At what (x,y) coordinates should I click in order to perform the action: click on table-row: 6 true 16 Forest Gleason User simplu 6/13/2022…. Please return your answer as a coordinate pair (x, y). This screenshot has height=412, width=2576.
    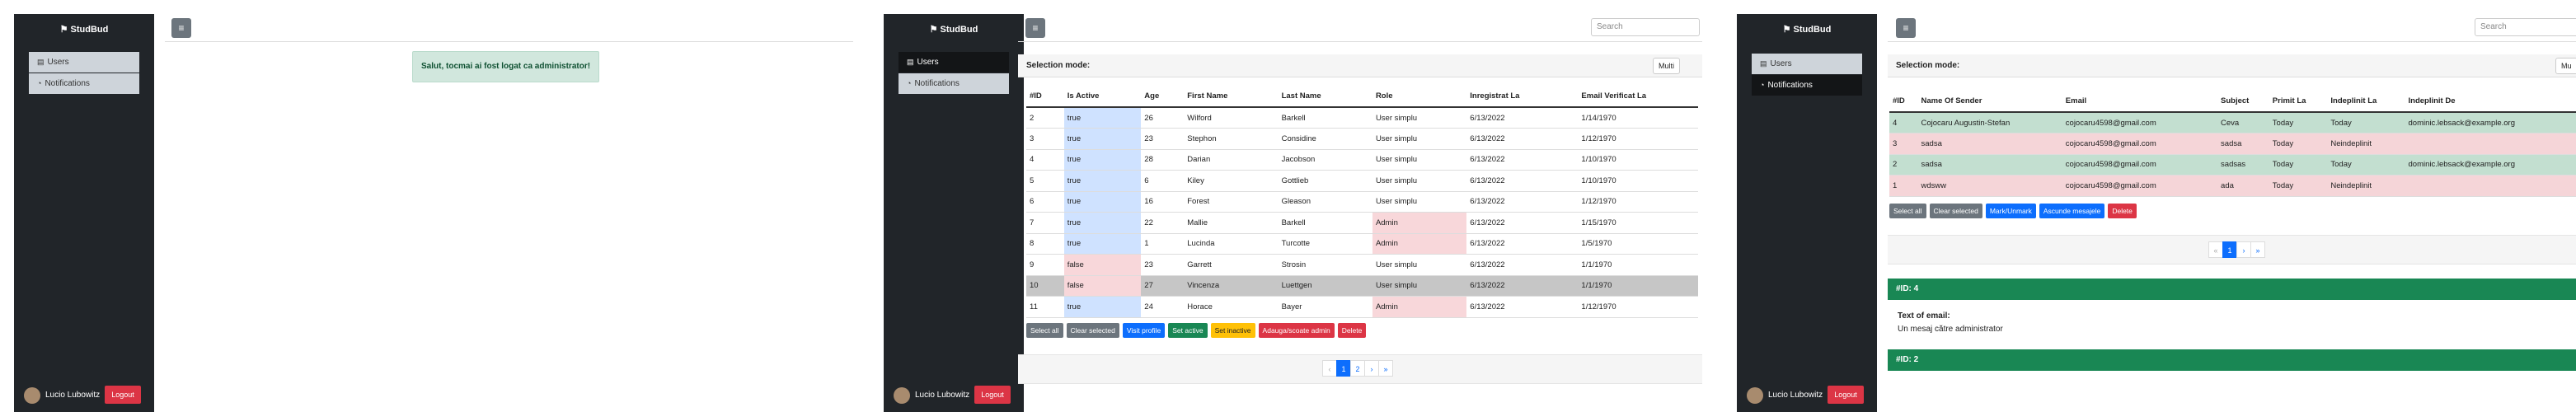
    Looking at the image, I should click on (1362, 202).